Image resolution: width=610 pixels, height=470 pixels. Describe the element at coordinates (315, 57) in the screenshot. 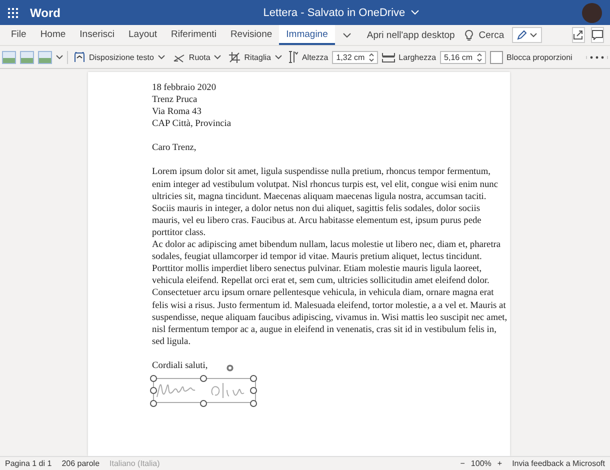

I see `field-label: Altezza` at that location.